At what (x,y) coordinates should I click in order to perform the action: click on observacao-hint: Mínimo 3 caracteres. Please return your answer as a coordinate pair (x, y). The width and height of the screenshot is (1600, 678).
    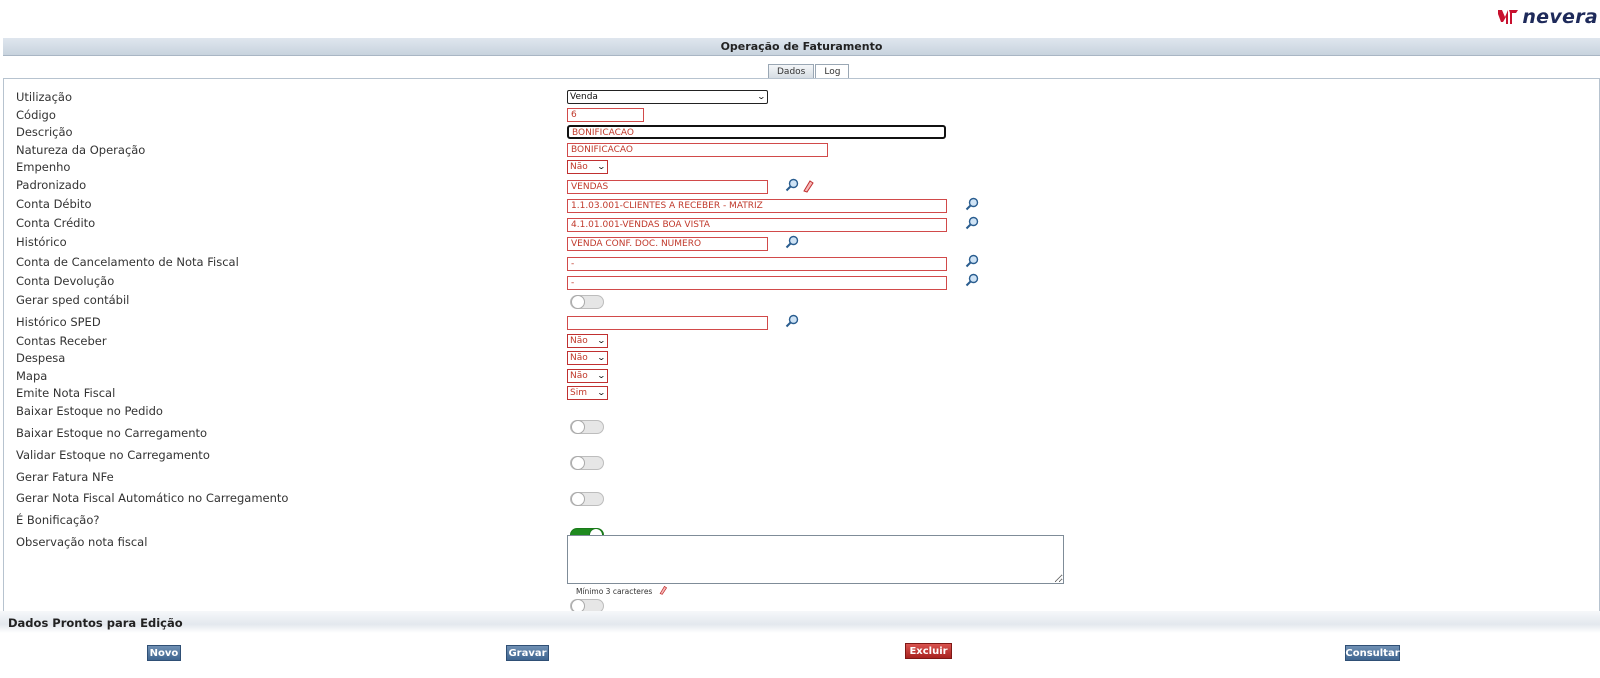
    Looking at the image, I should click on (614, 591).